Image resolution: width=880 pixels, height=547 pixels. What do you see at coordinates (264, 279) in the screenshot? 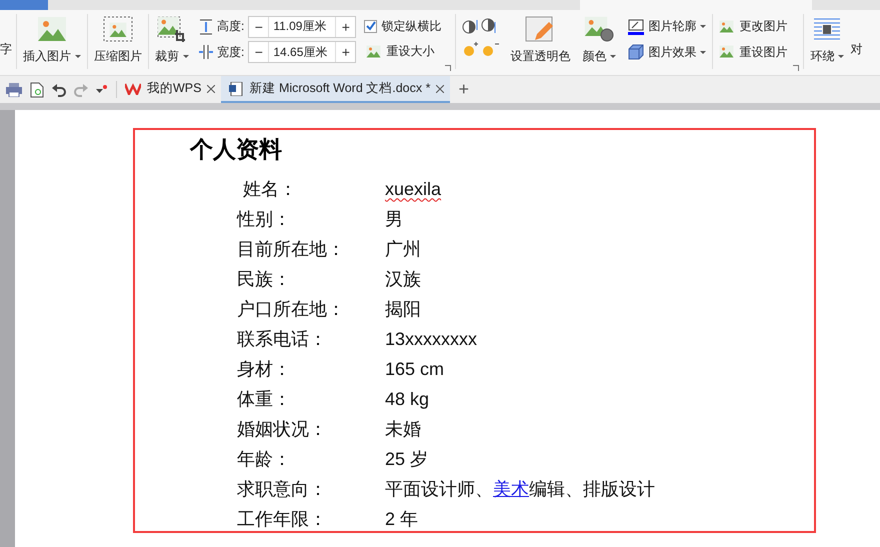
I see `field-label: 民族：` at bounding box center [264, 279].